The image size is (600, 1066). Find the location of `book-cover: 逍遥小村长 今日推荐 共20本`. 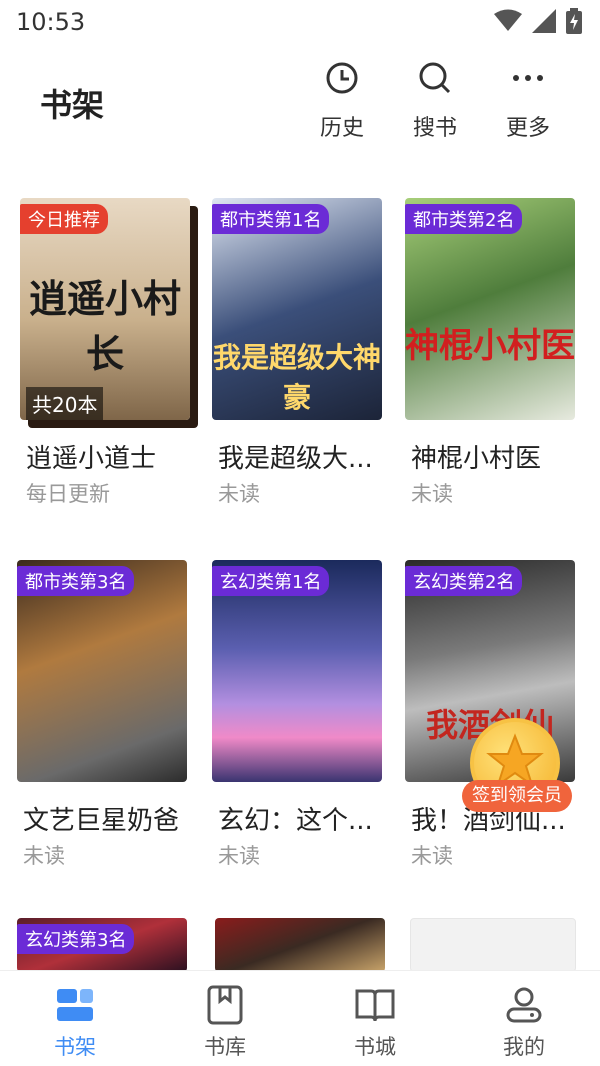

book-cover: 逍遥小村长 今日推荐 共20本 is located at coordinates (105, 309).